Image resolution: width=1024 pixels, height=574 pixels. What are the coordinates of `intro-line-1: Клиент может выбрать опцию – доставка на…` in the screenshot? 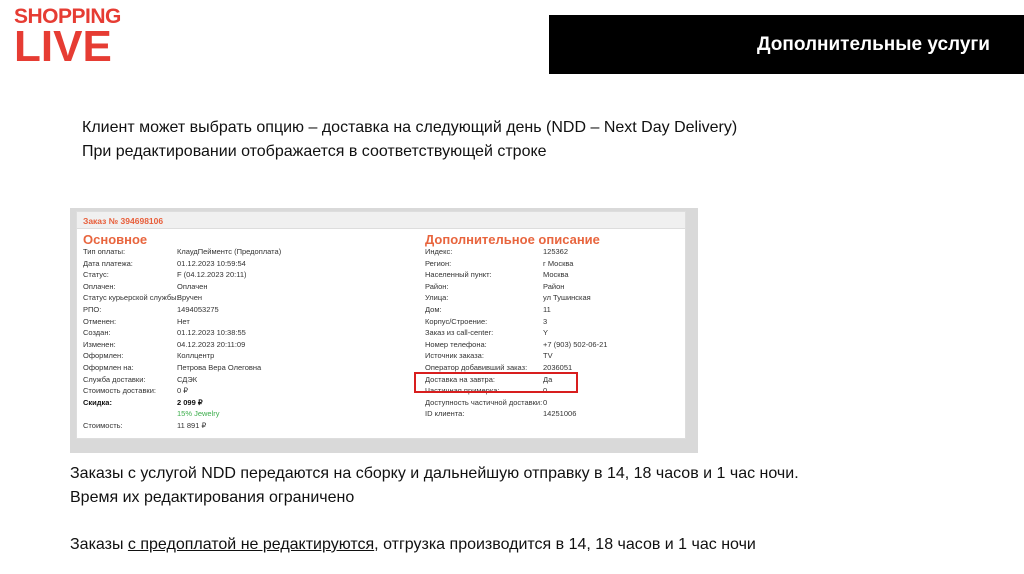 It's located at (410, 127).